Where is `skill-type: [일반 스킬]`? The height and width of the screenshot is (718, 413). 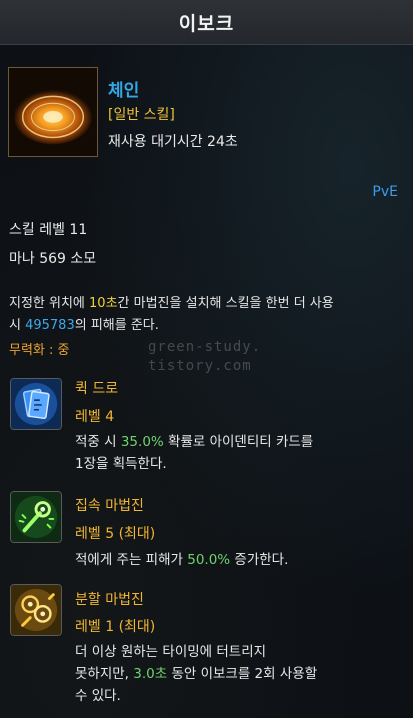 skill-type: [일반 스킬] is located at coordinates (141, 115).